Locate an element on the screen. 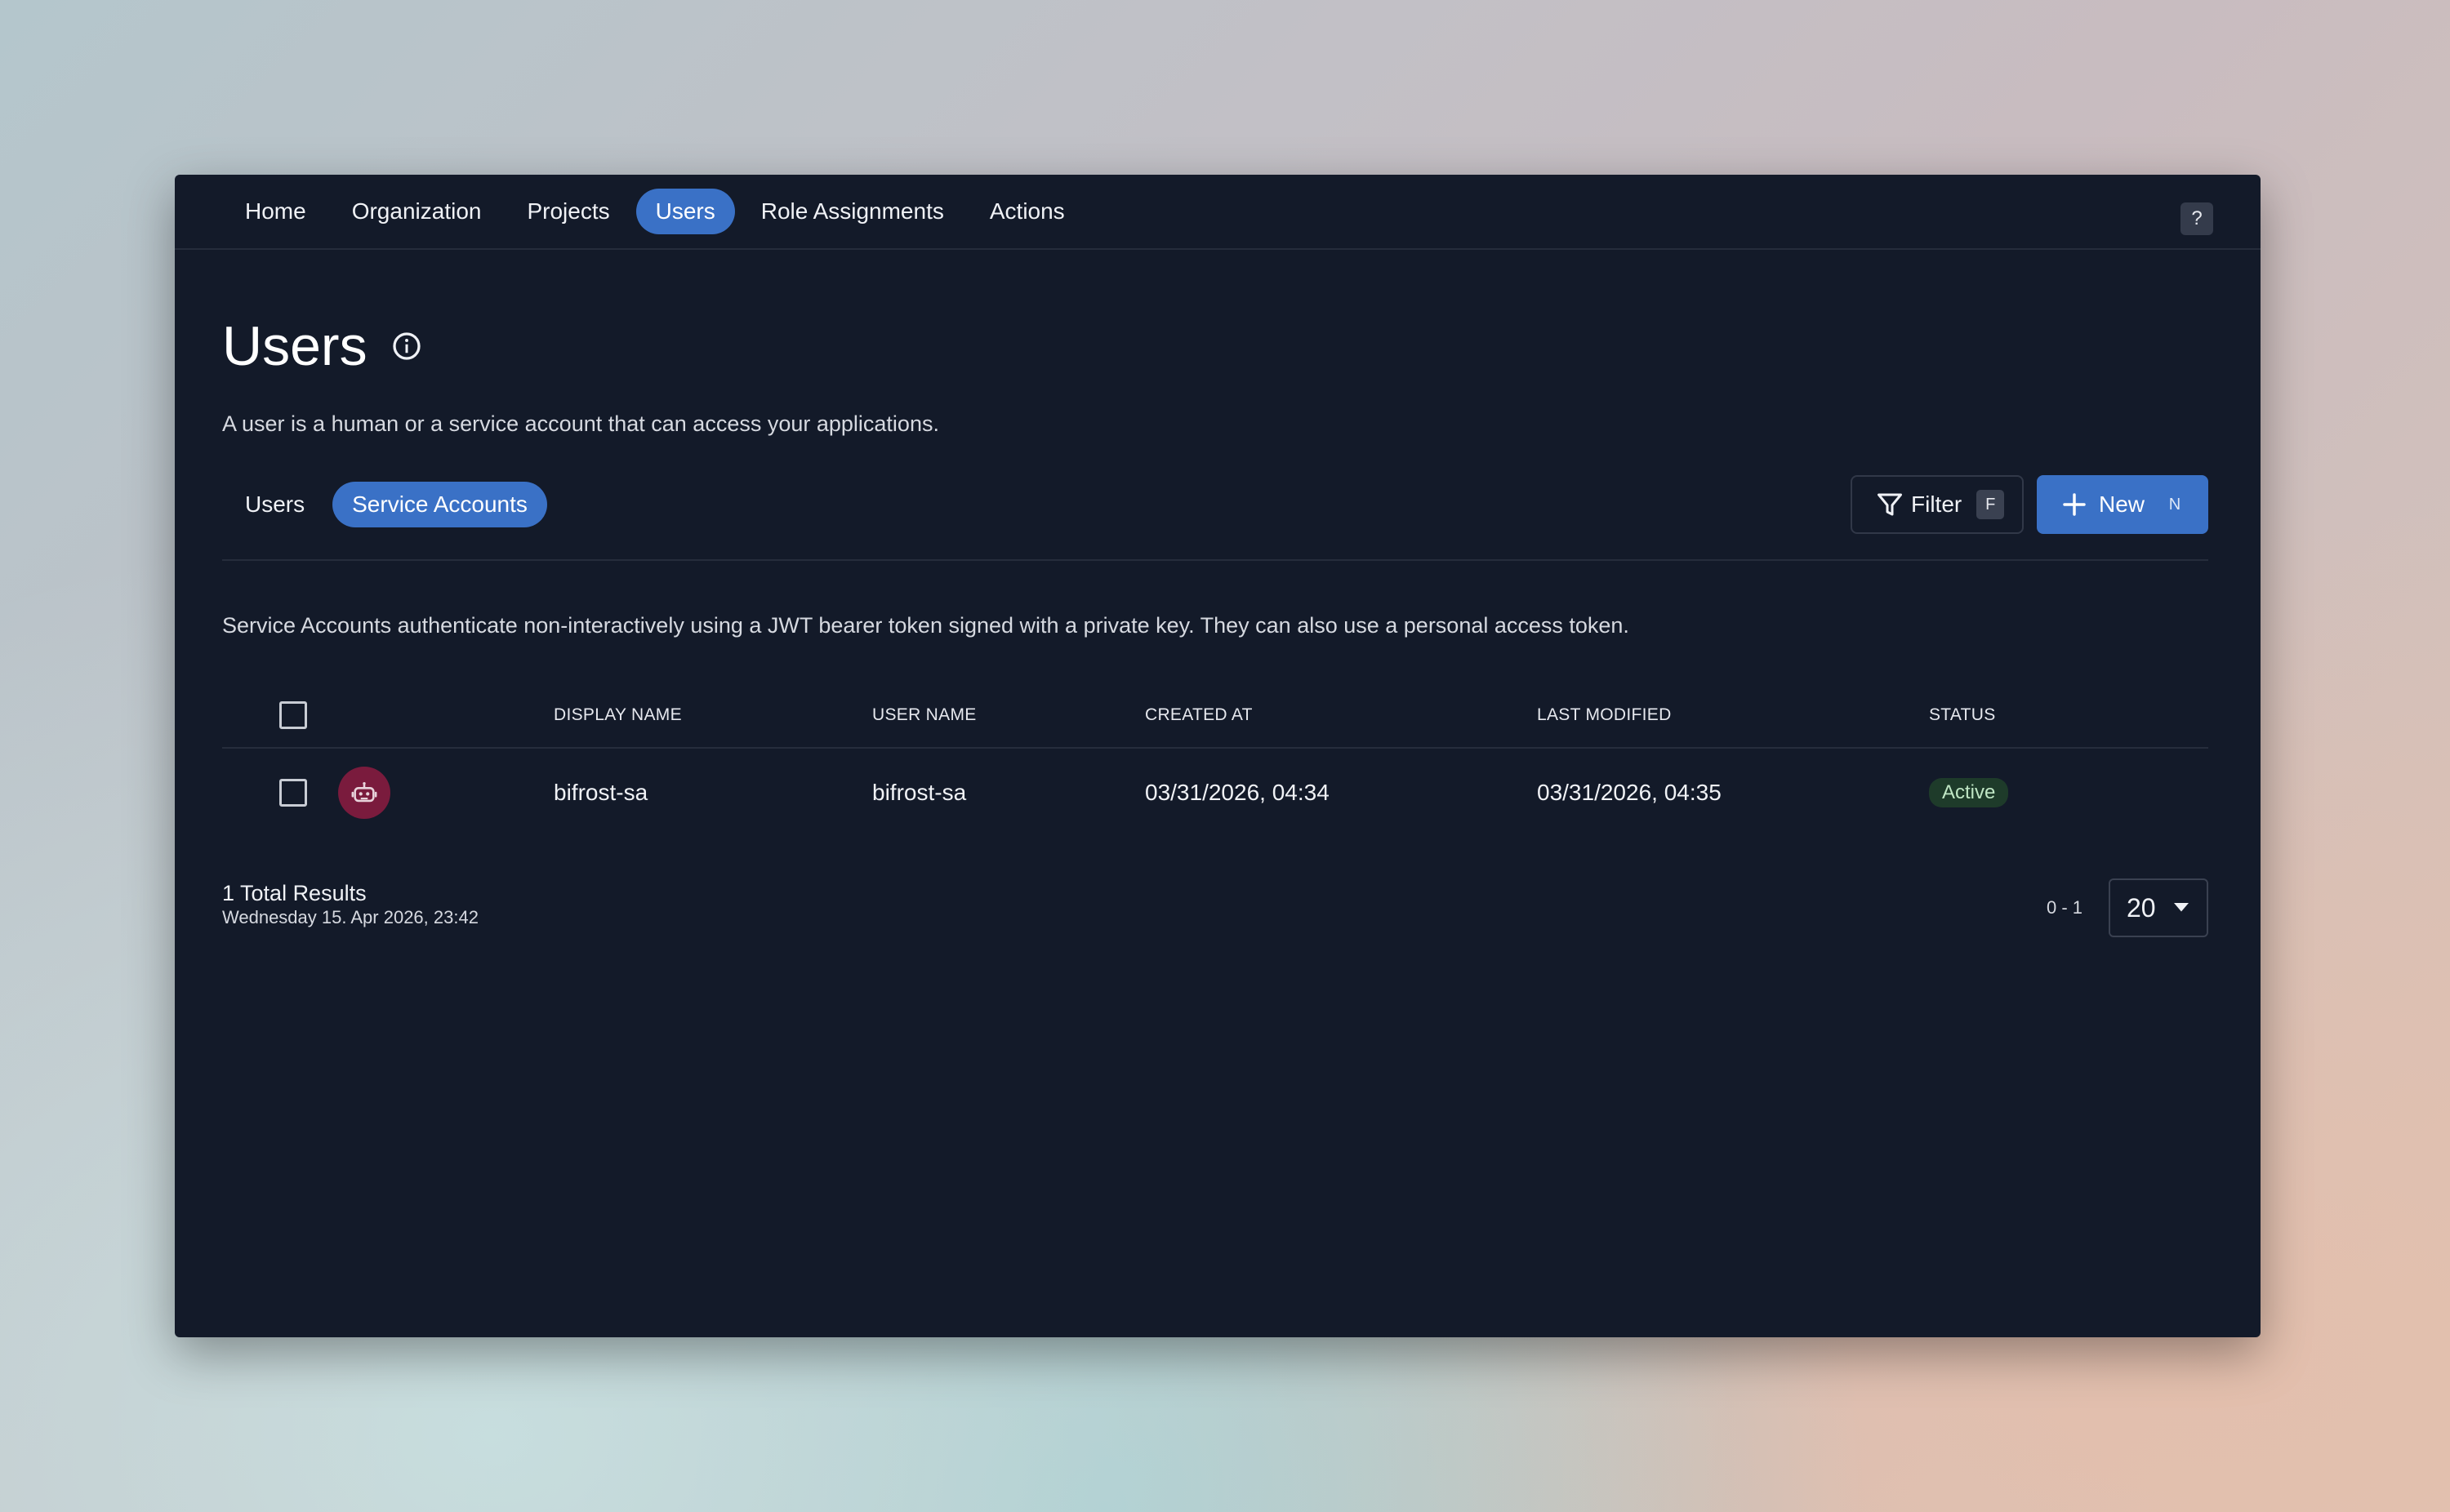  title-row: Users is located at coordinates (1215, 346).